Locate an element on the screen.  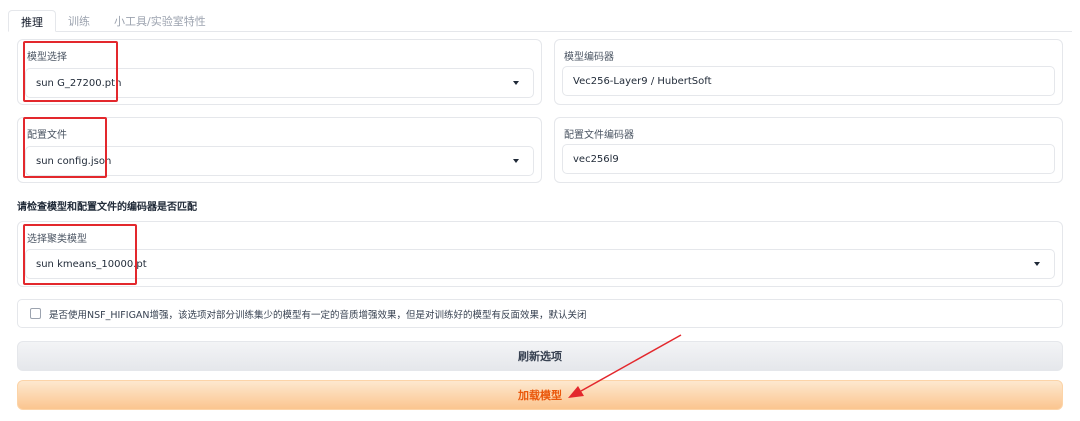
config-encoder-value: vec256l9 is located at coordinates (596, 159).